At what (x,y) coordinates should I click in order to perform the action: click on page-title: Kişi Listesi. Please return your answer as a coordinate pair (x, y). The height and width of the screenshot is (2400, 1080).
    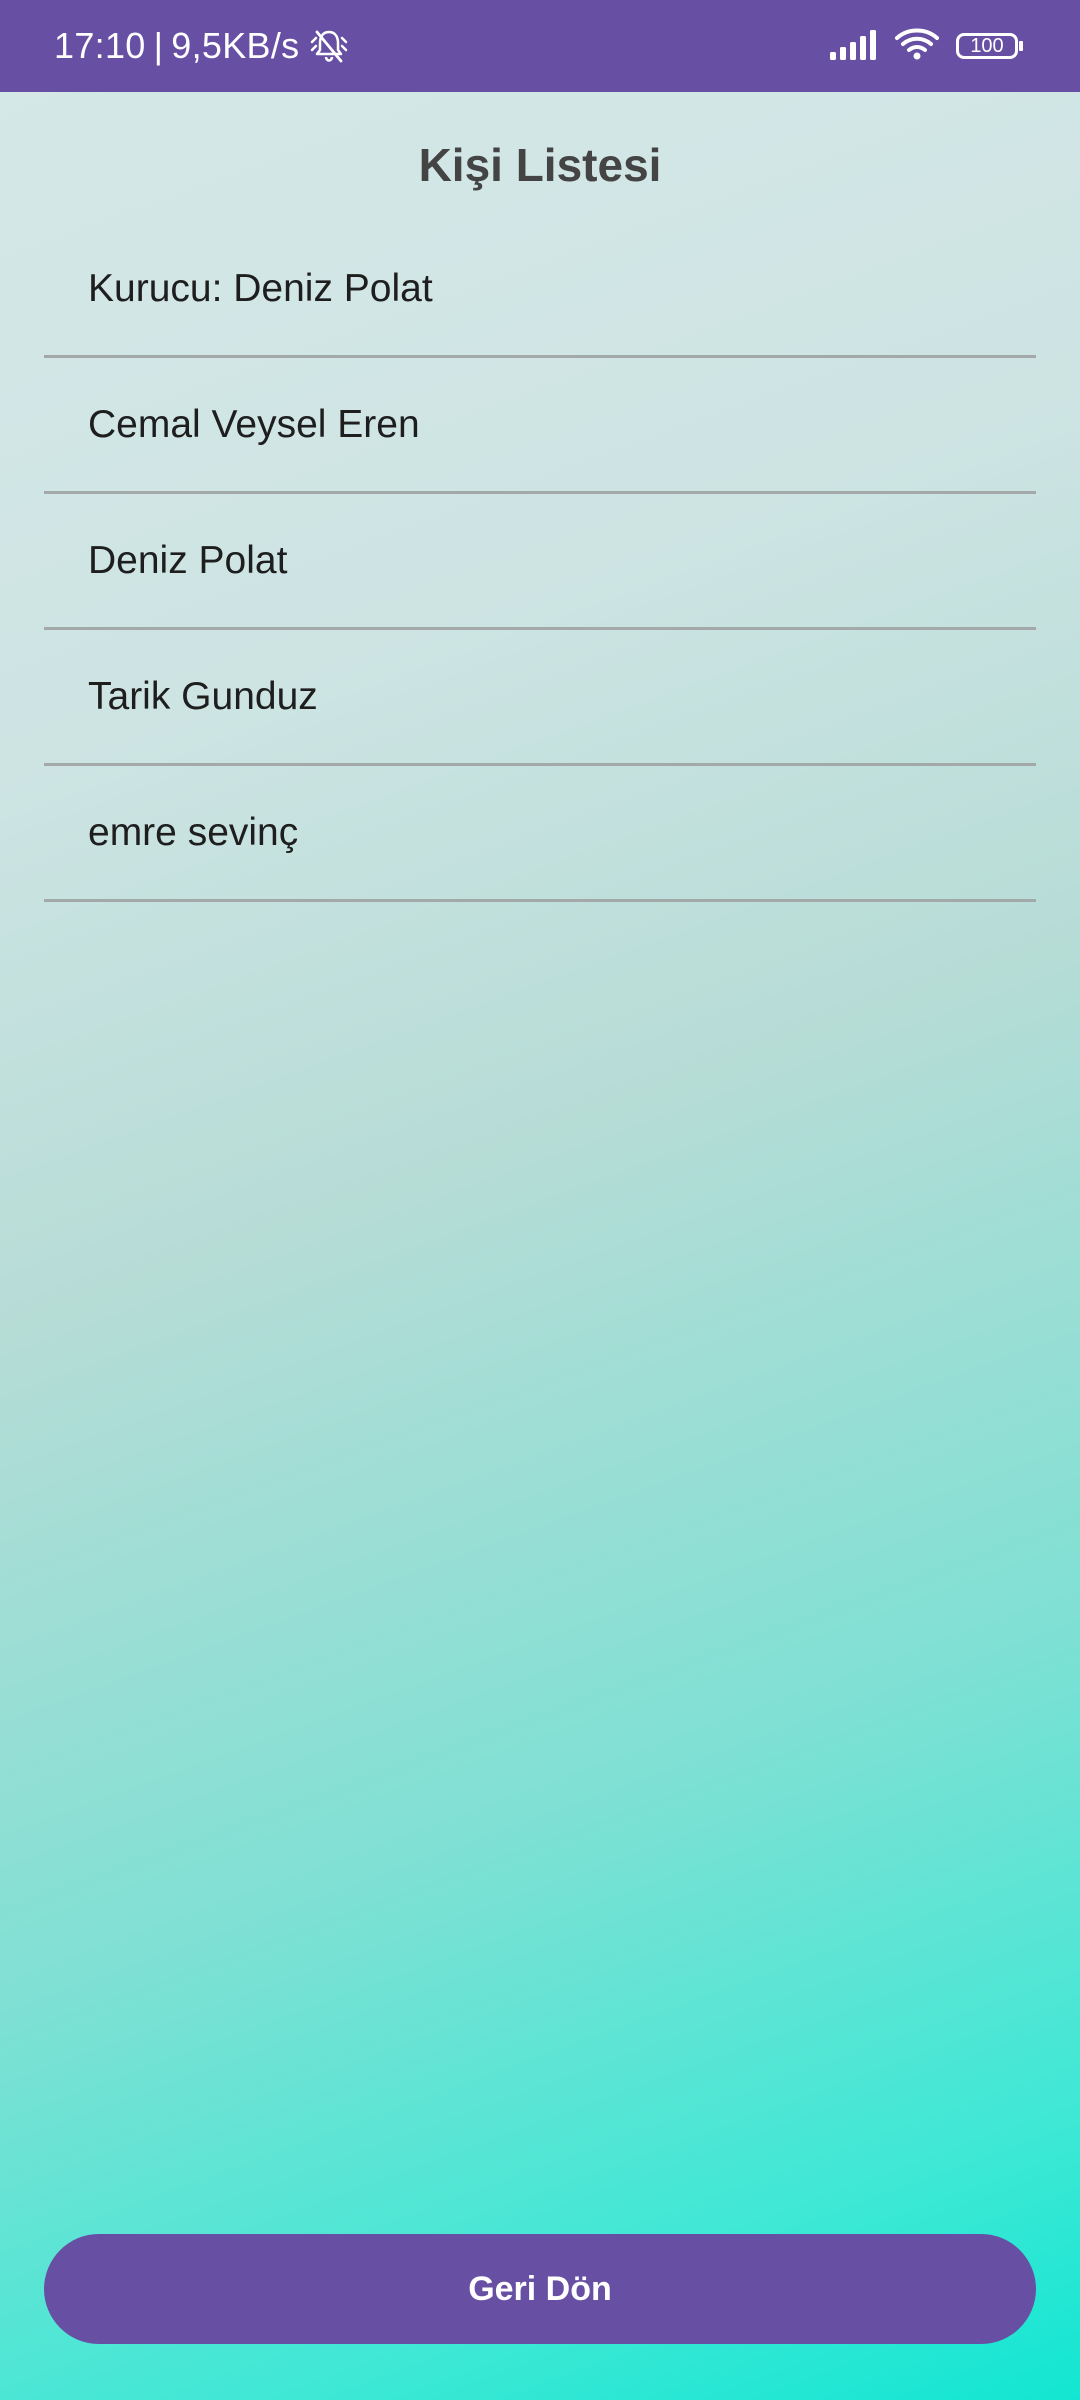
    Looking at the image, I should click on (540, 165).